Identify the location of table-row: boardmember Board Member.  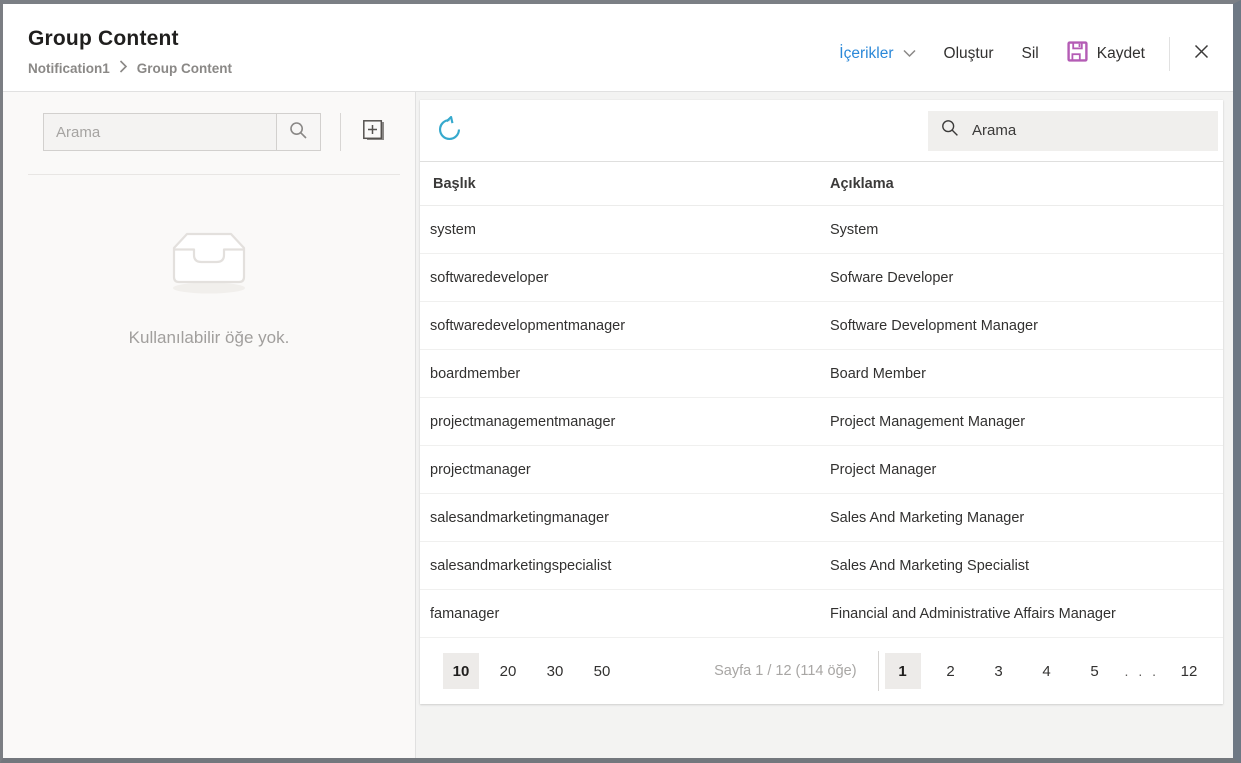
(821, 374).